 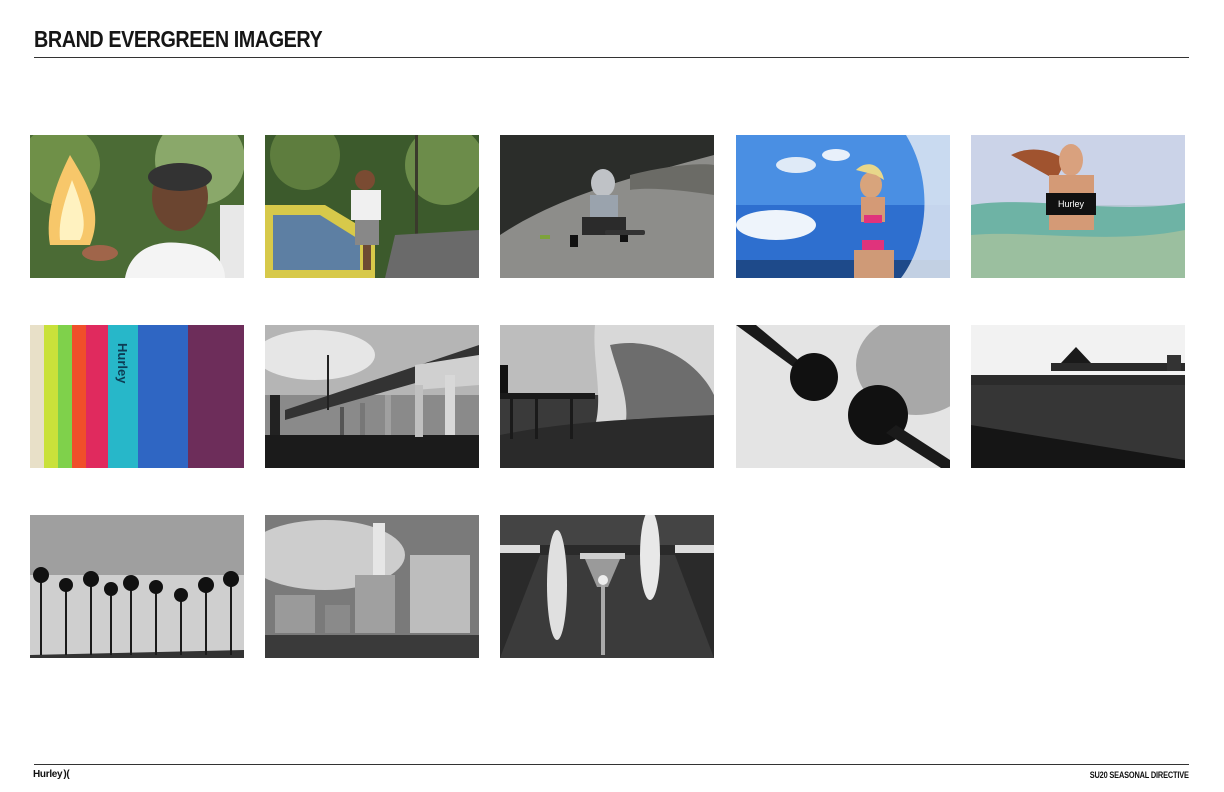 What do you see at coordinates (843, 396) in the screenshot?
I see `photo-palm-trees-sky` at bounding box center [843, 396].